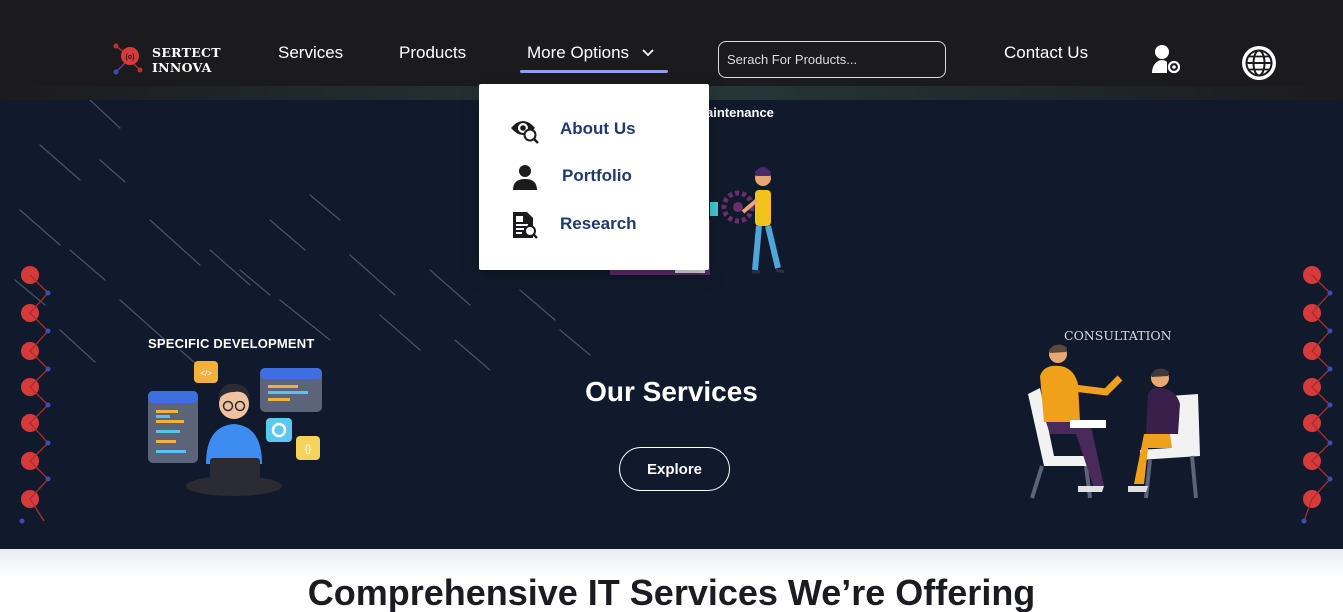  What do you see at coordinates (674, 469) in the screenshot?
I see `explore-button: Explore` at bounding box center [674, 469].